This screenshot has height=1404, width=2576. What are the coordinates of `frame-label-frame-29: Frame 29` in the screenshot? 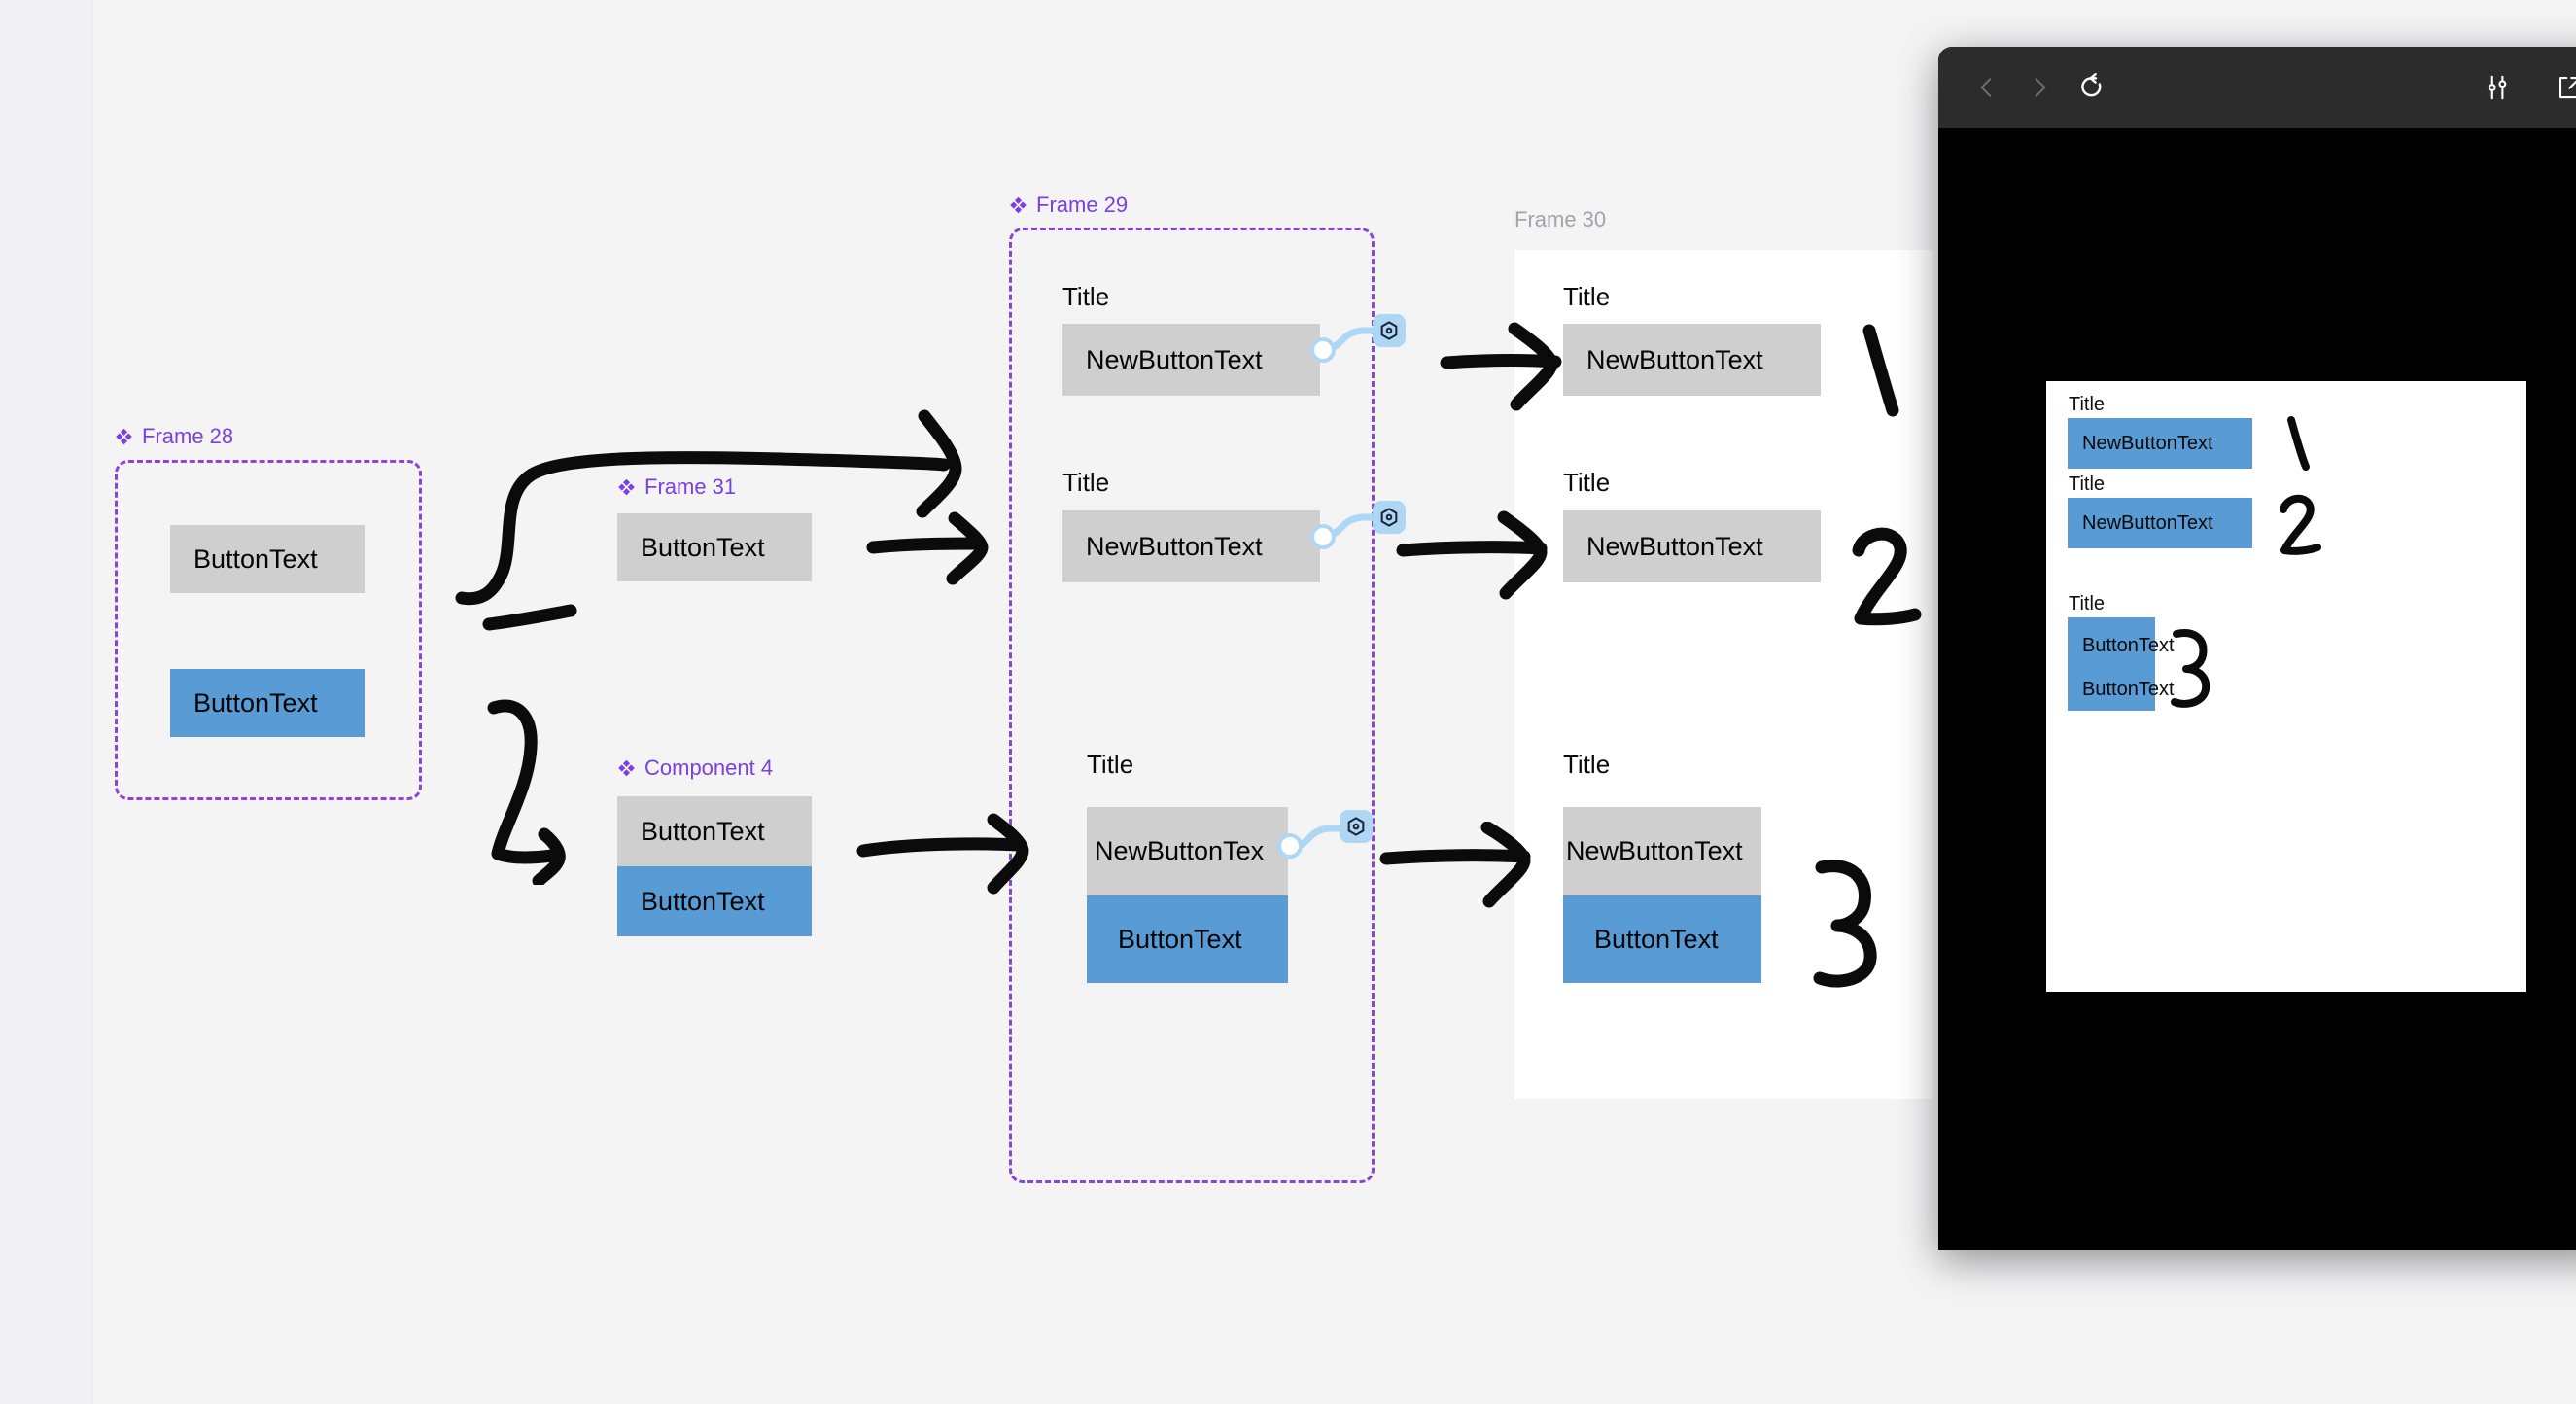 It's located at (1069, 205).